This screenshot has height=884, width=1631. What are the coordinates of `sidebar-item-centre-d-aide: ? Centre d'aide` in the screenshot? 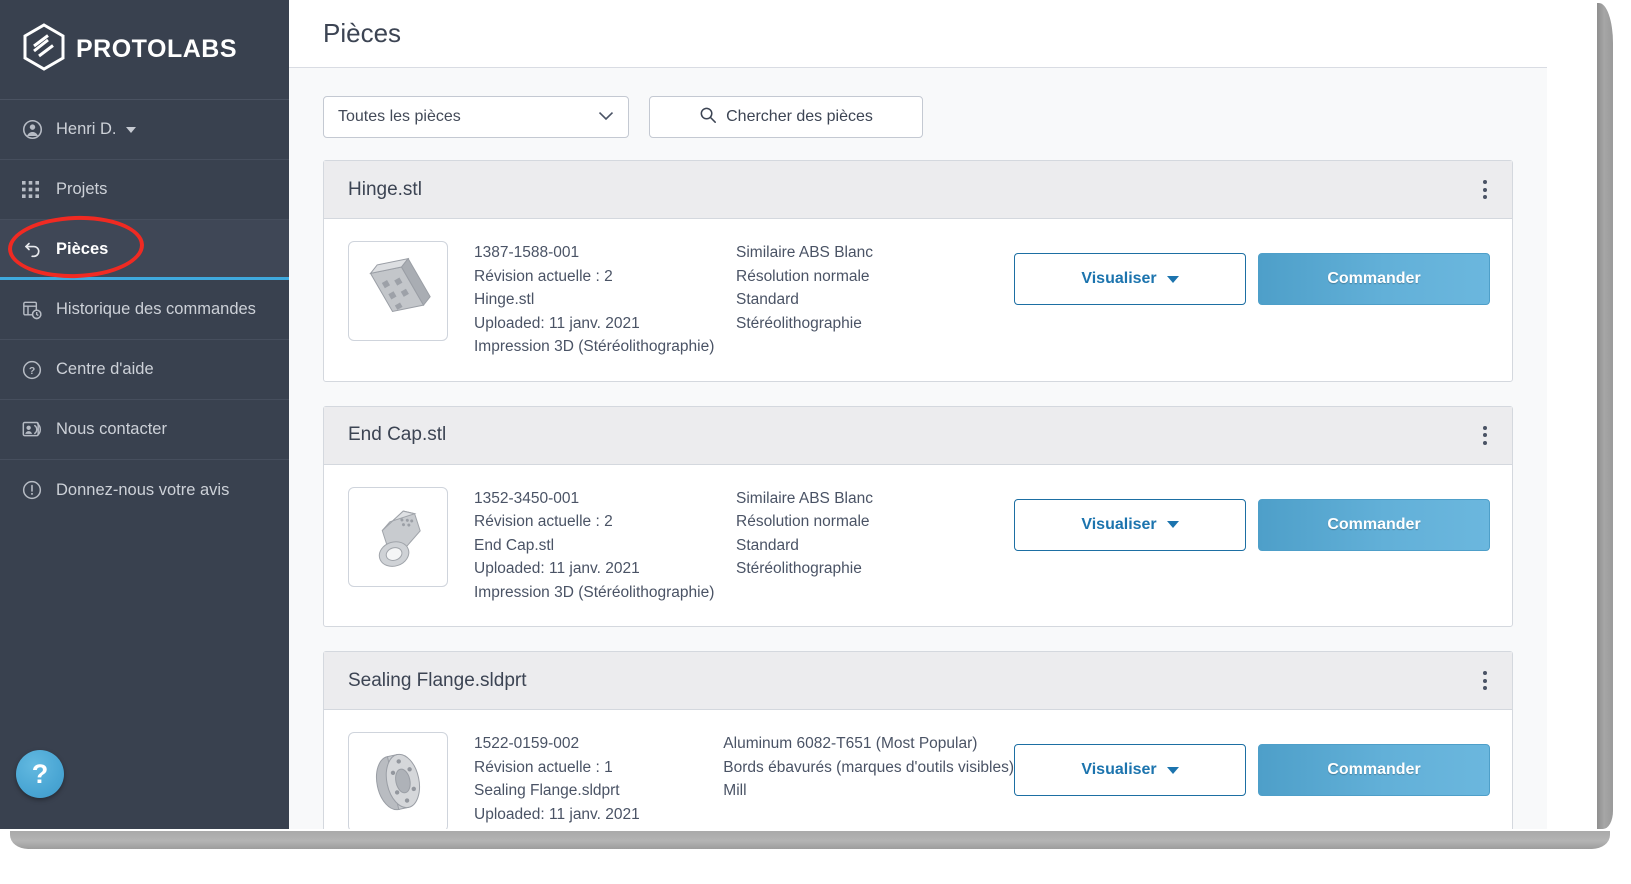 It's located at (144, 370).